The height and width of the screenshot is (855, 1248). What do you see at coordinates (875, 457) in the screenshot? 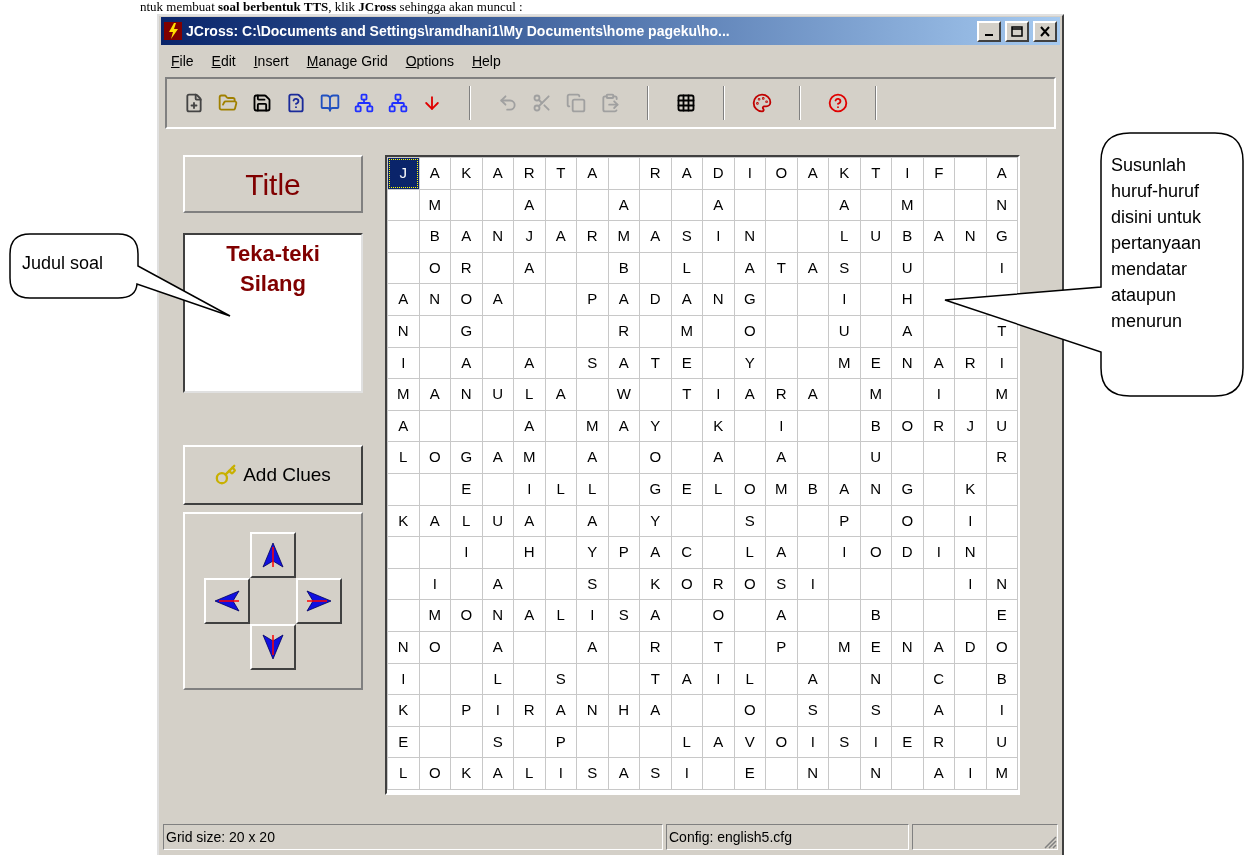
I see `grid-cell: U` at bounding box center [875, 457].